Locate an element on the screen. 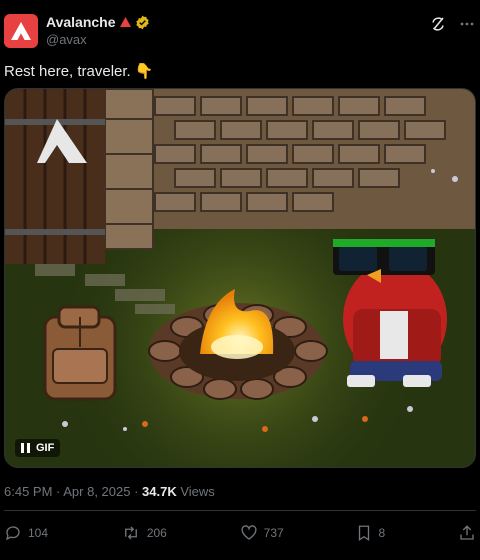  reply-icon is located at coordinates (12, 533).